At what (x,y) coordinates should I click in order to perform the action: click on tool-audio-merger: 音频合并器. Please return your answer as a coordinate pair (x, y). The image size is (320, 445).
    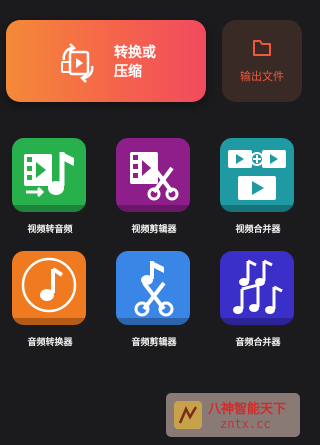
    Looking at the image, I should click on (258, 306).